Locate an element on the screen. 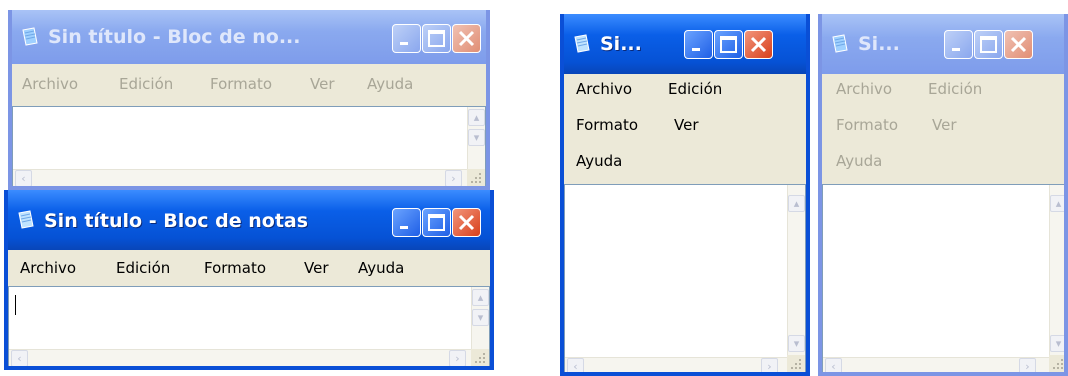  text-caret is located at coordinates (15, 305).